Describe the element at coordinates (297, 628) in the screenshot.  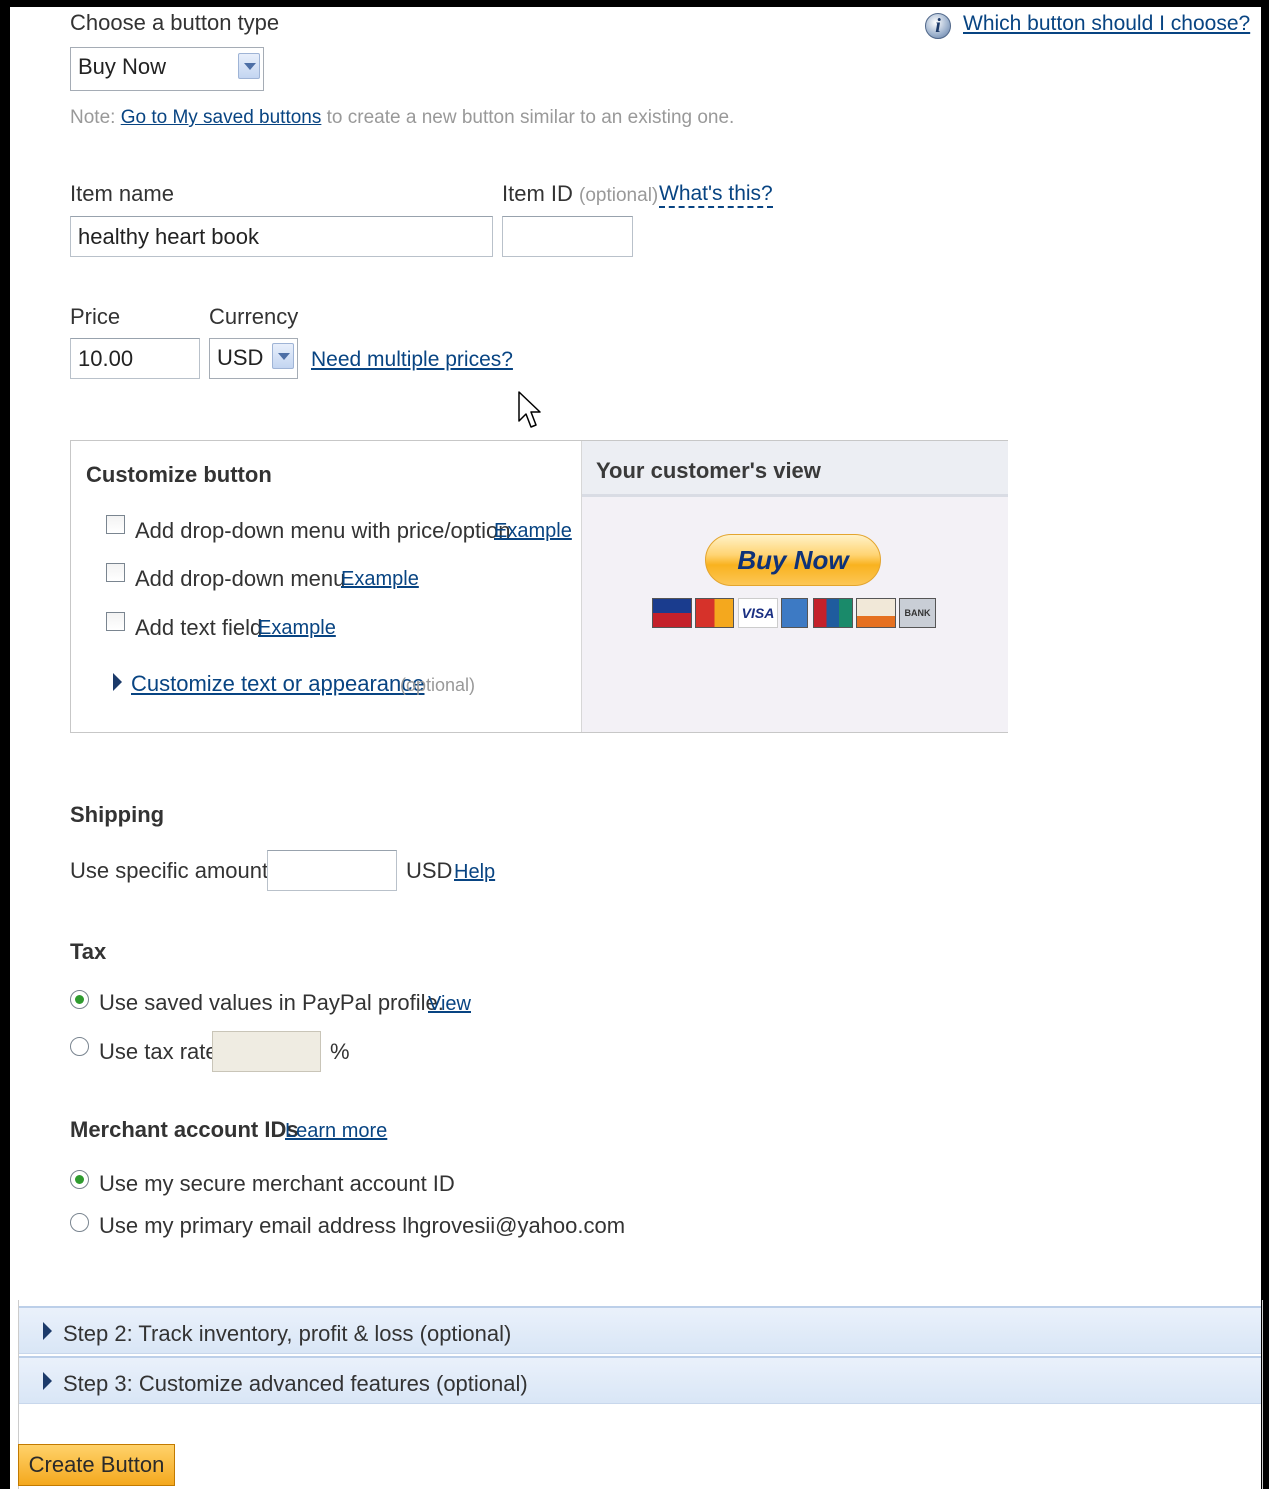
I see `example-link-textfield: Example` at that location.